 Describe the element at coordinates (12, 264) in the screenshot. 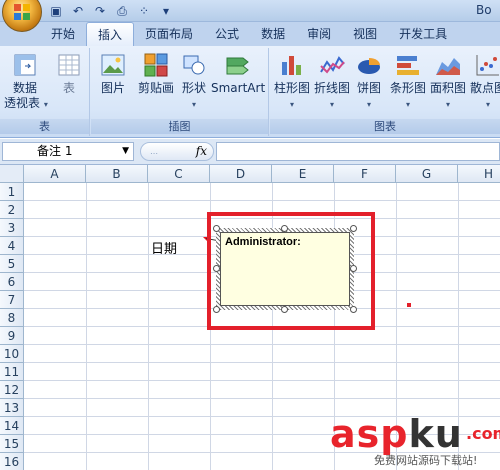

I see `row-header-5: 5` at that location.